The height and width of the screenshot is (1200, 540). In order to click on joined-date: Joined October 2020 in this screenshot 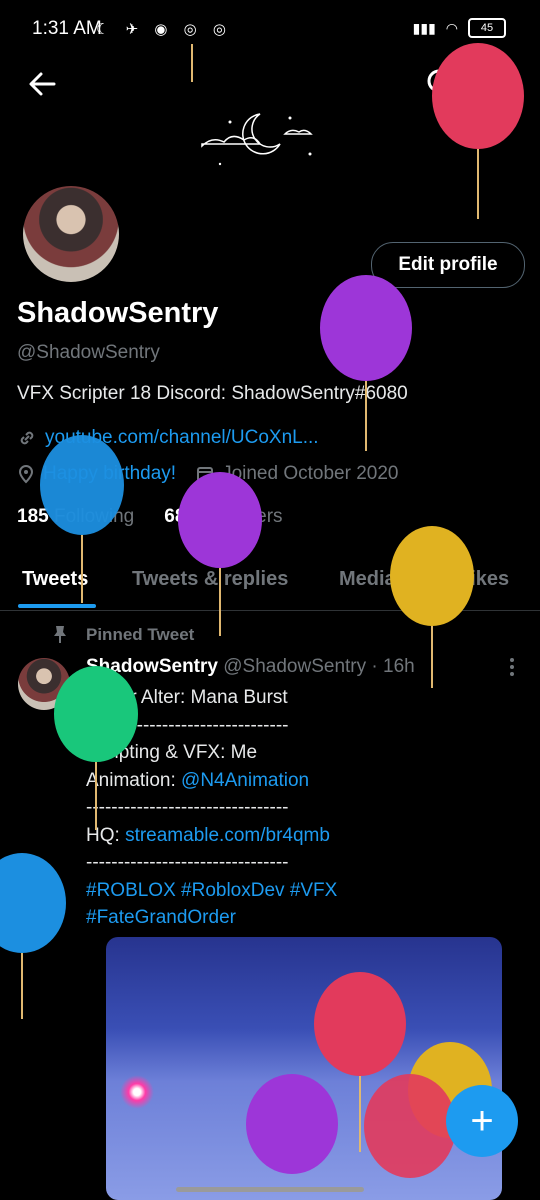, I will do `click(310, 473)`.